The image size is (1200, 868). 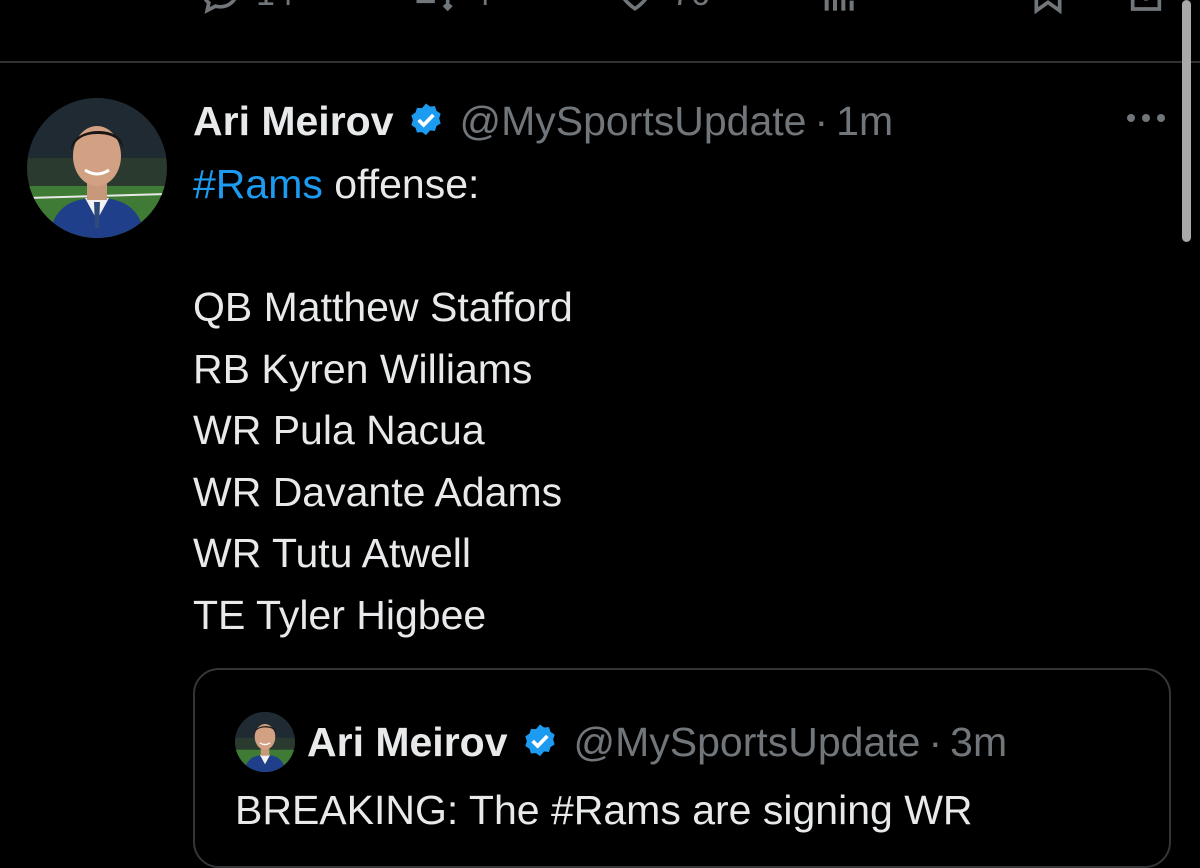 I want to click on roster-line: TE Tyler Higbee, so click(x=340, y=614).